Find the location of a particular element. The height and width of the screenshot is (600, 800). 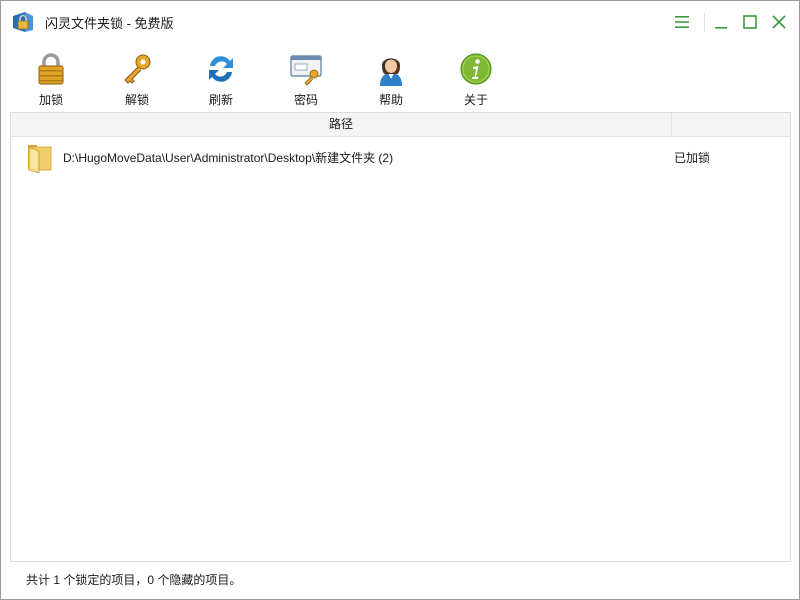

password-button: 密码 is located at coordinates (306, 78).